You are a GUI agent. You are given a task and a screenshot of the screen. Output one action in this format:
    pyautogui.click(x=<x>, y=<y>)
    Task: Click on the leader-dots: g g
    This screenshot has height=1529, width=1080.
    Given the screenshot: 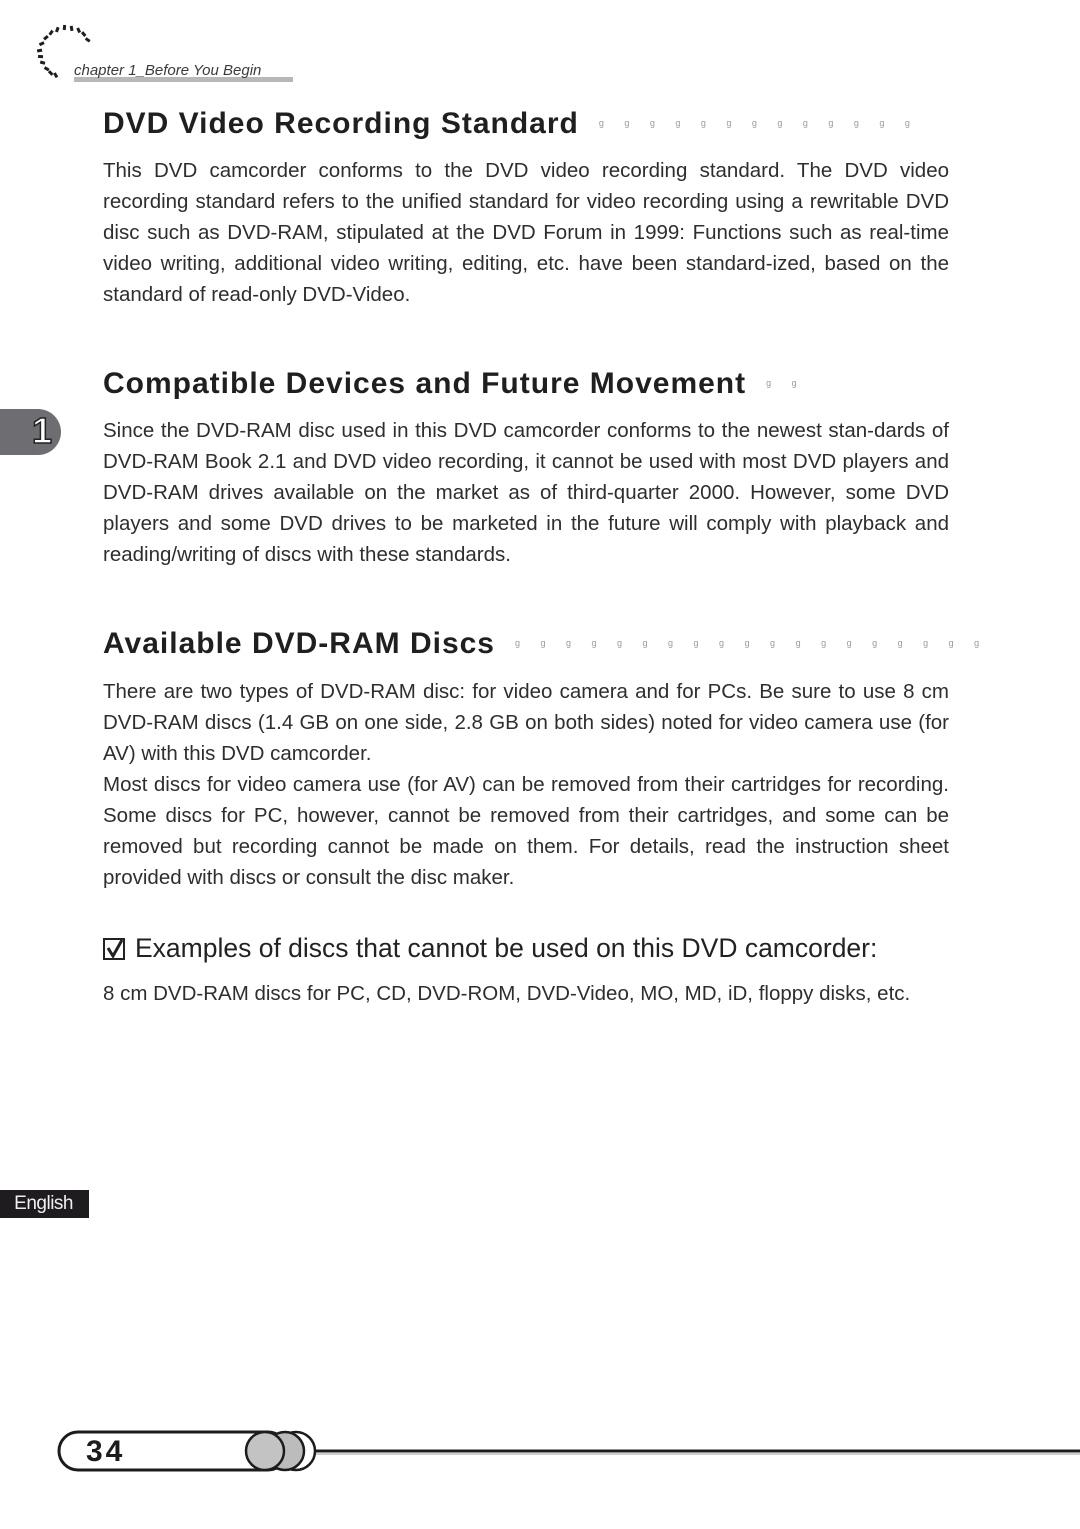 What is the action you would take?
    pyautogui.click(x=786, y=383)
    